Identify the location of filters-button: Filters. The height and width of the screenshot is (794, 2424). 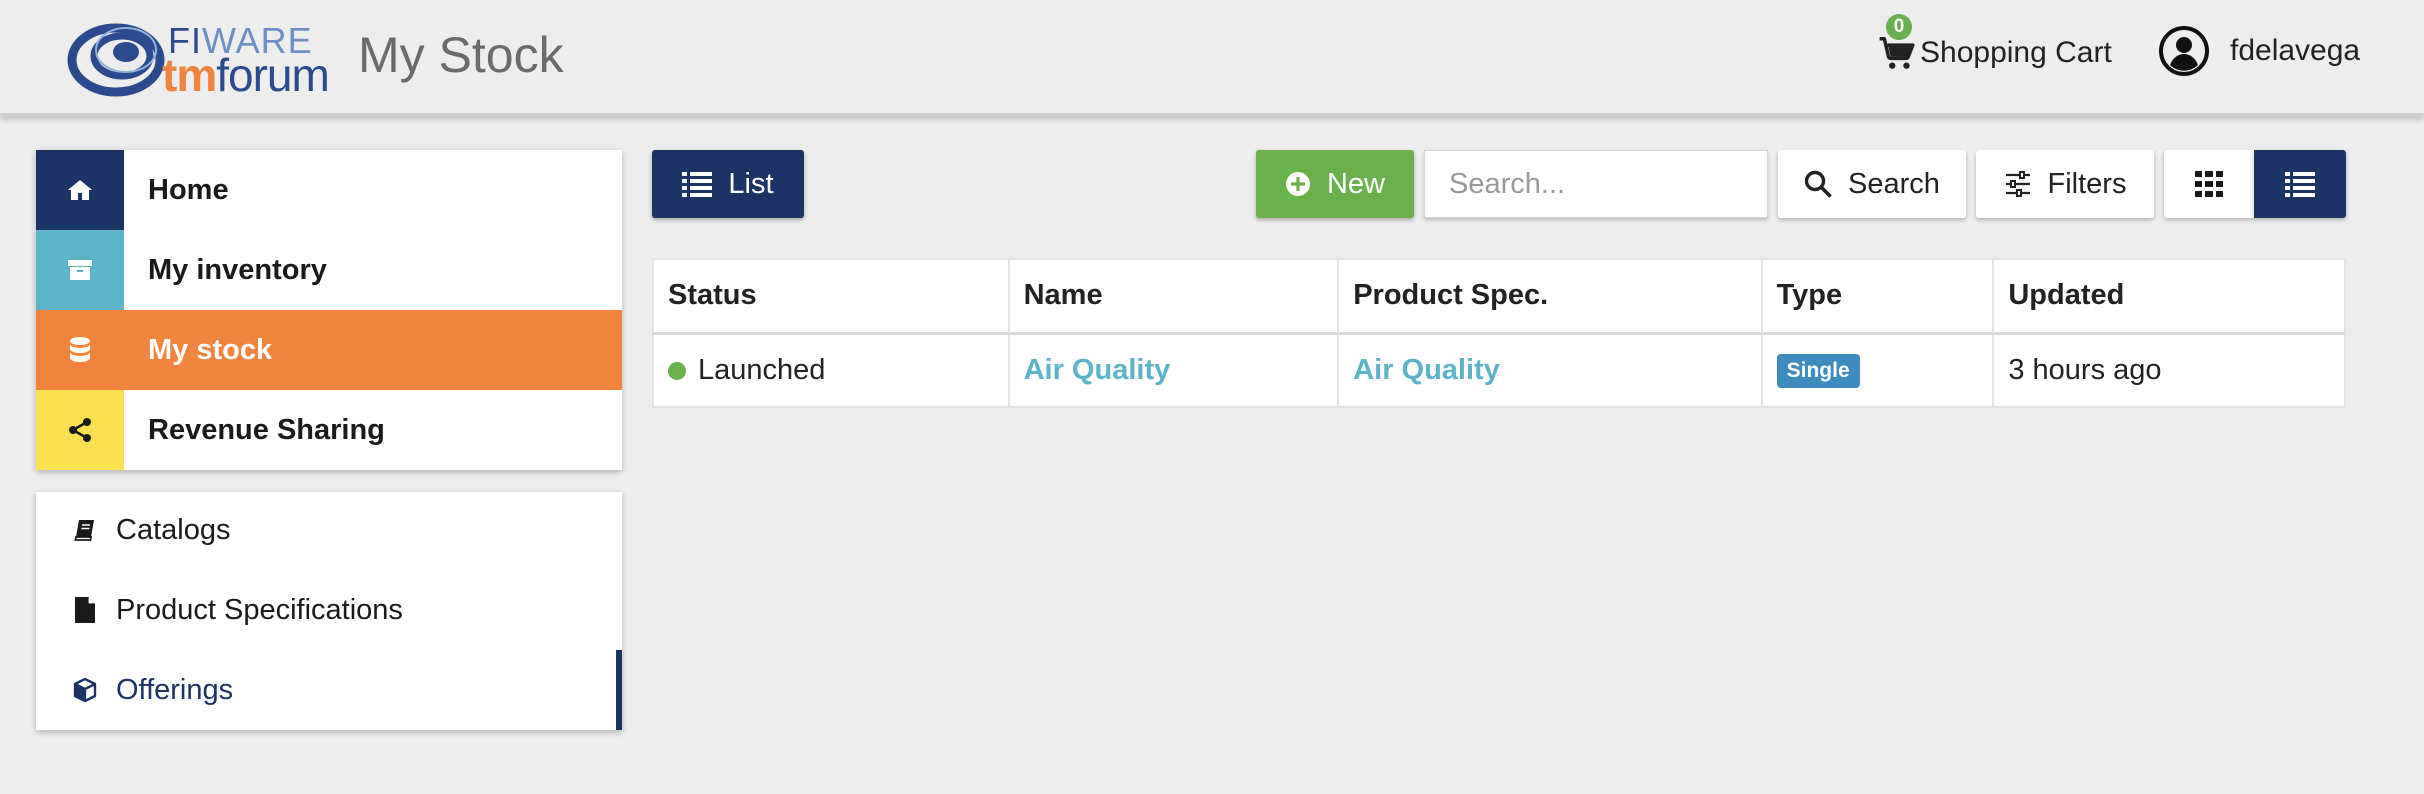
(2065, 184).